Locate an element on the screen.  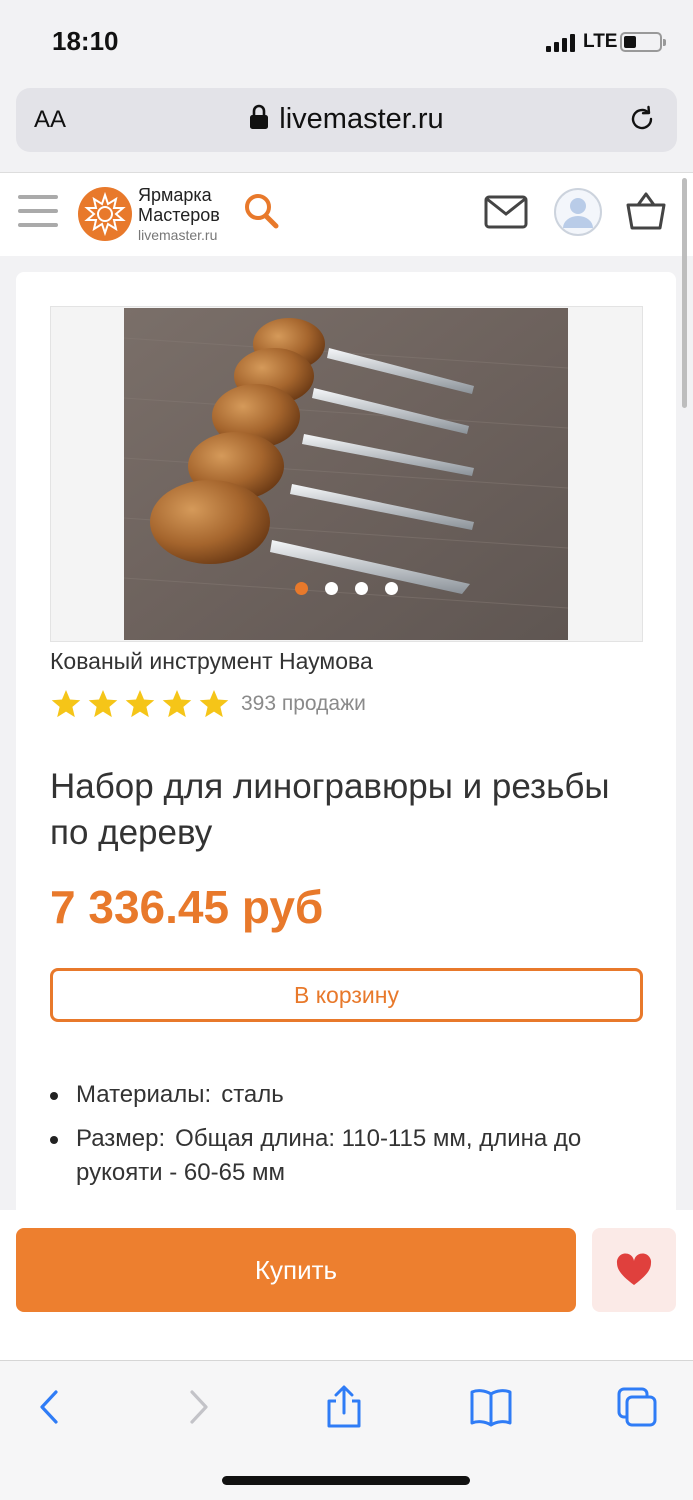
address-bar: AA livemaster.ru is located at coordinates (346, 120).